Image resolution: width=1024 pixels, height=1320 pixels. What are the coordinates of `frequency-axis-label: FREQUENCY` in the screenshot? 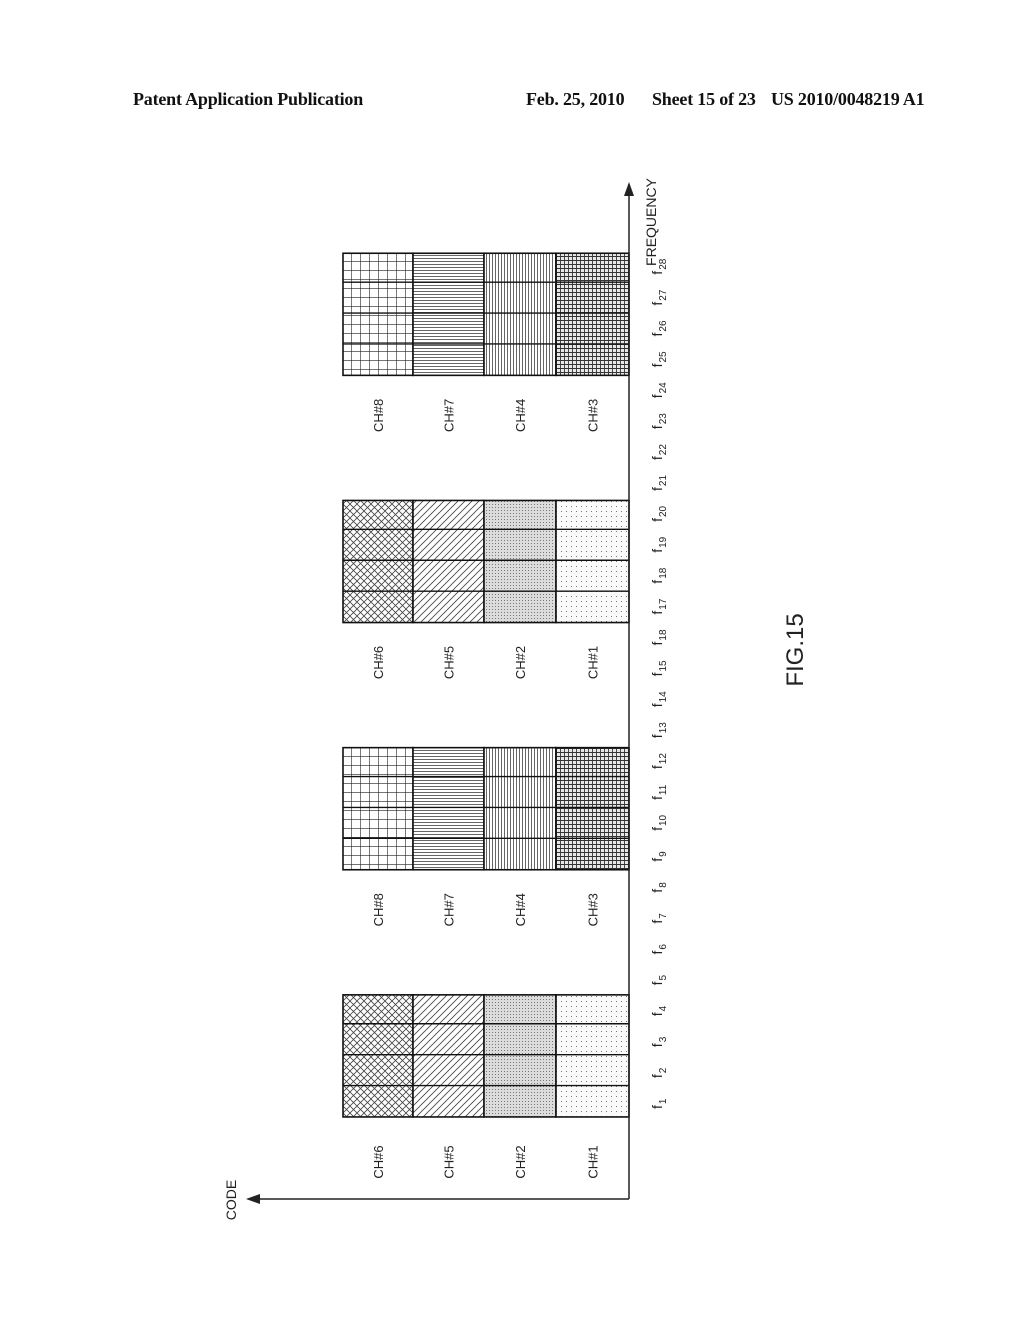 It's located at (651, 221).